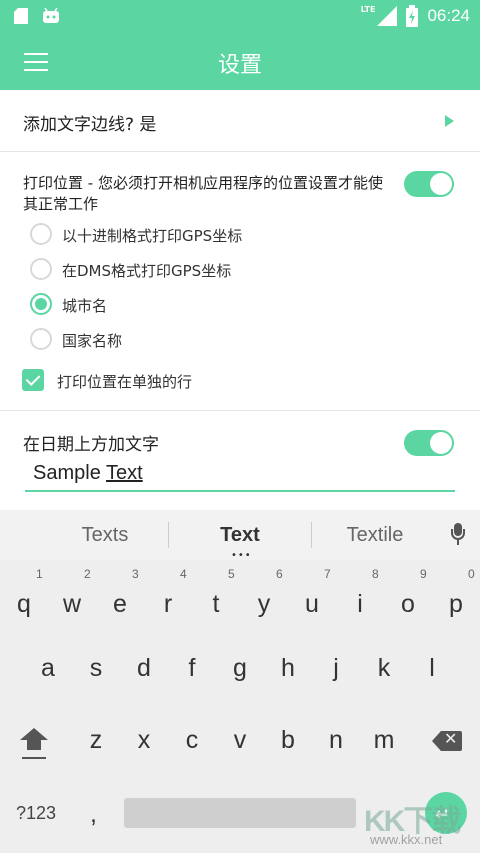 Image resolution: width=480 pixels, height=853 pixels. What do you see at coordinates (336, 740) in the screenshot?
I see `key-n: n` at bounding box center [336, 740].